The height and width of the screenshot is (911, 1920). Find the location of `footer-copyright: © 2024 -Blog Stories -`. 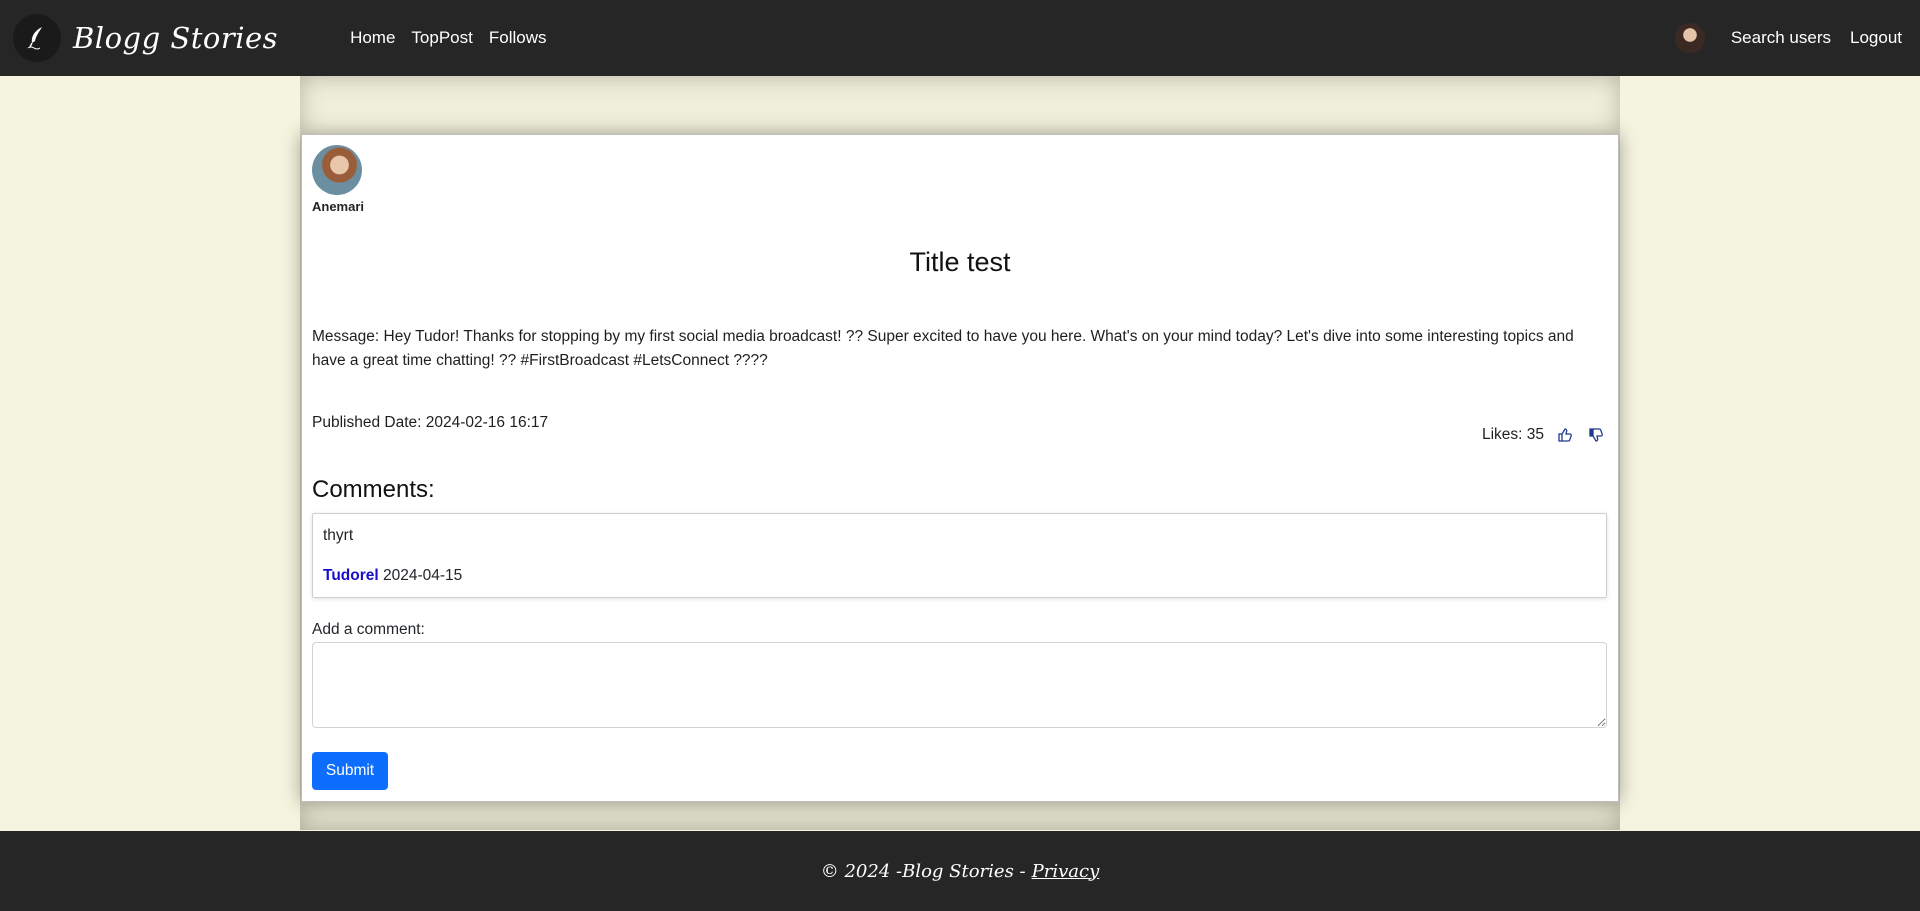

footer-copyright: © 2024 -Blog Stories - is located at coordinates (923, 871).